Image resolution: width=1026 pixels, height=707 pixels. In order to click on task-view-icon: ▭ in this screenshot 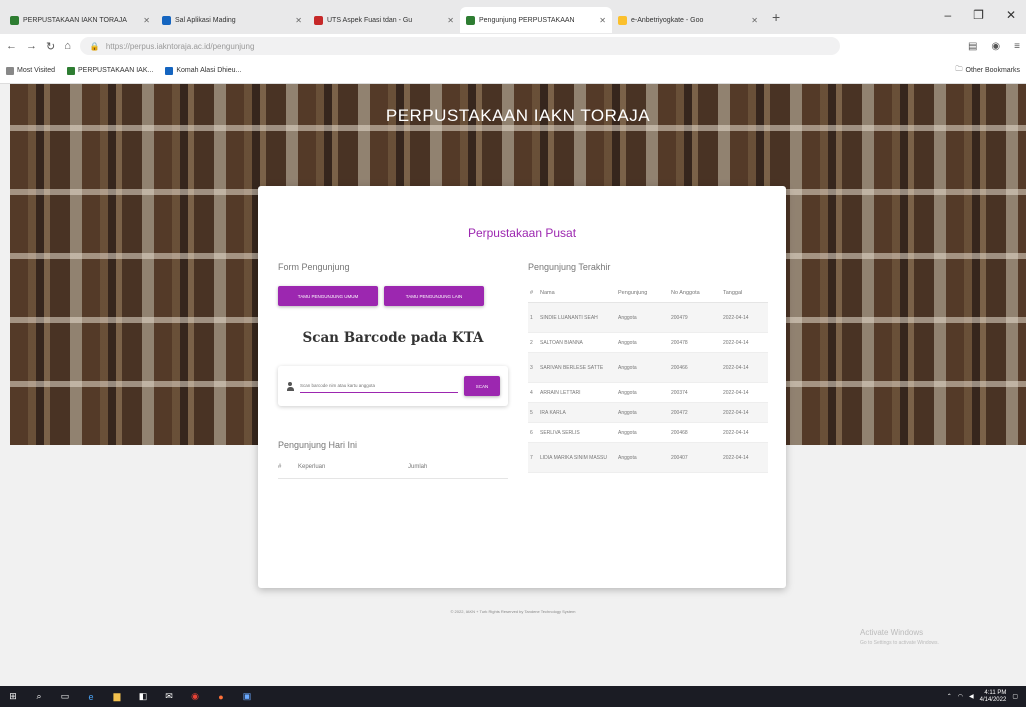, I will do `click(65, 696)`.